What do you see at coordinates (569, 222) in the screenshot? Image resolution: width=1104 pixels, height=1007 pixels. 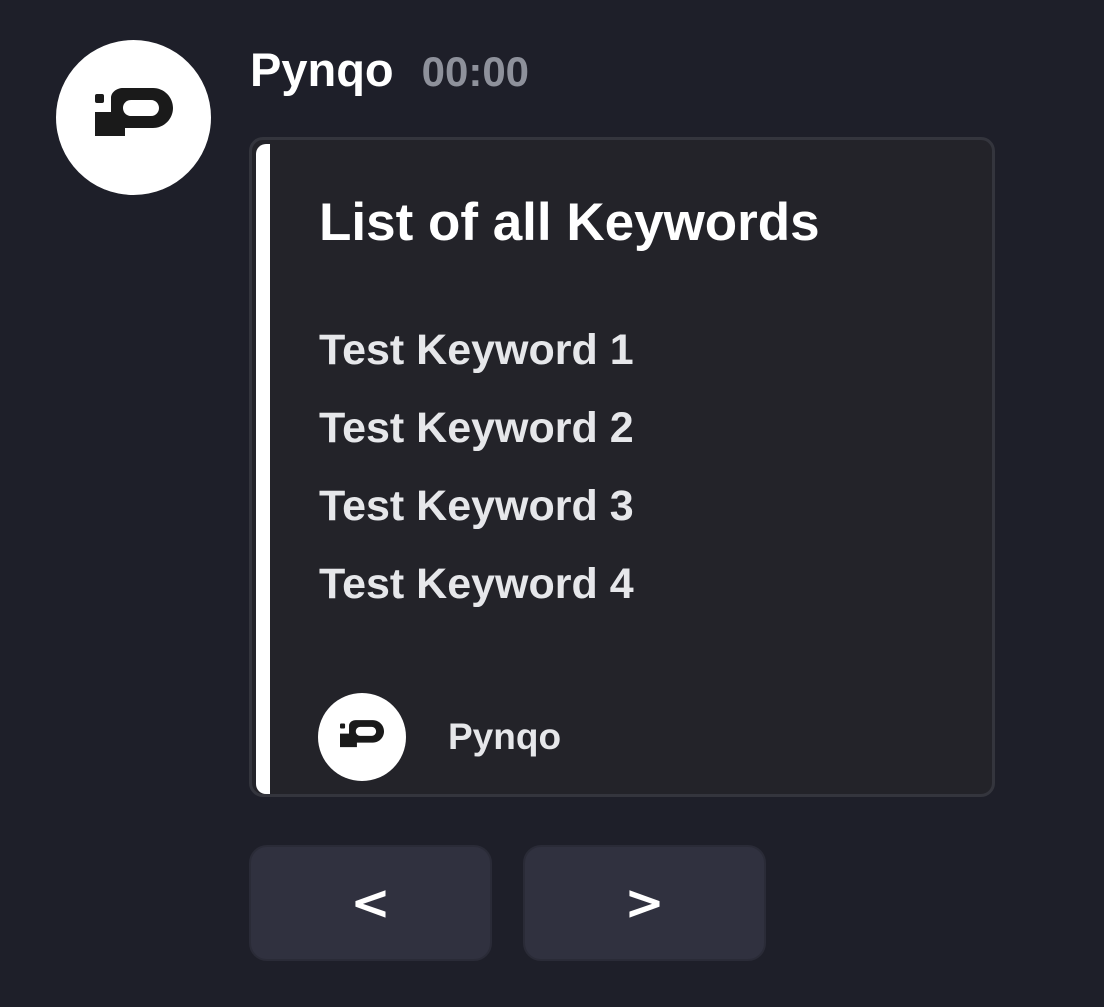 I see `embed-title: List of all Keywords` at bounding box center [569, 222].